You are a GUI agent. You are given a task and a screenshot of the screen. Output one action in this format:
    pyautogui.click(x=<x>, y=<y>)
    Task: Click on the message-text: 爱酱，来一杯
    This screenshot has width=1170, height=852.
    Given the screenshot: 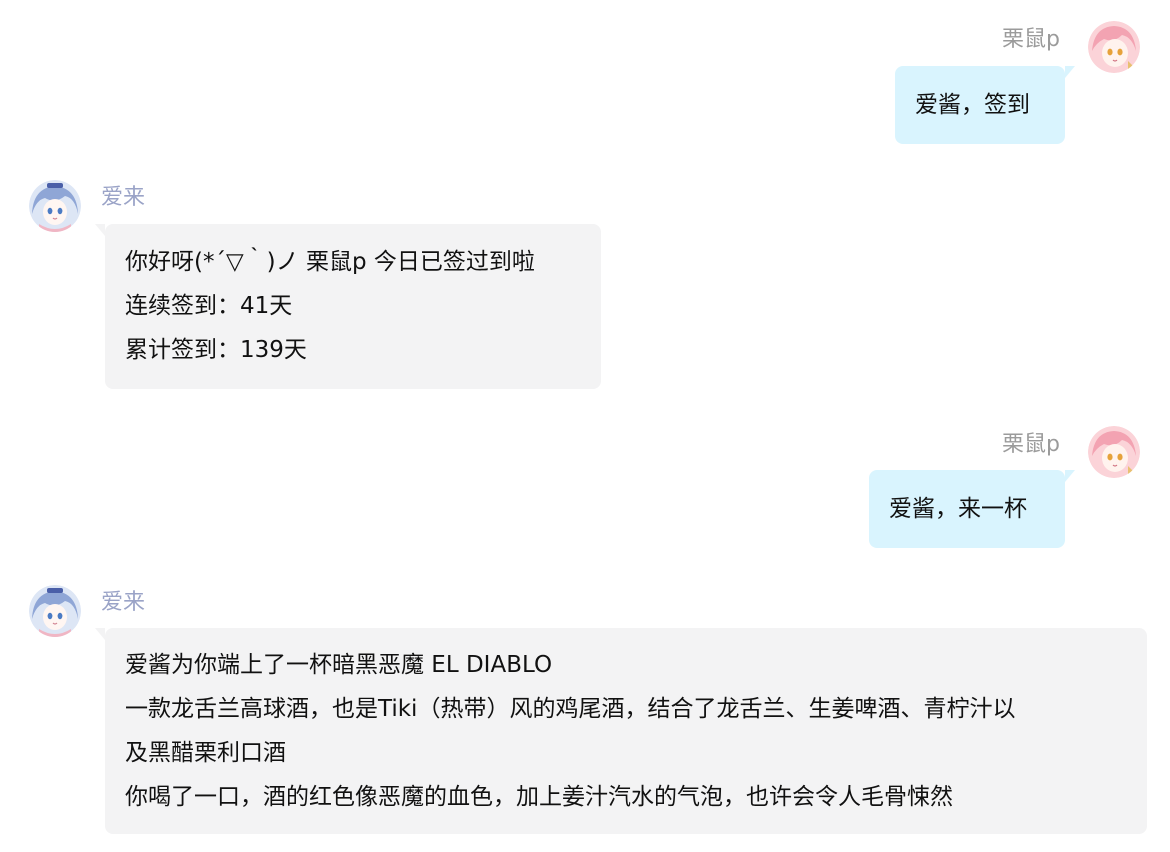 What is the action you would take?
    pyautogui.click(x=958, y=509)
    